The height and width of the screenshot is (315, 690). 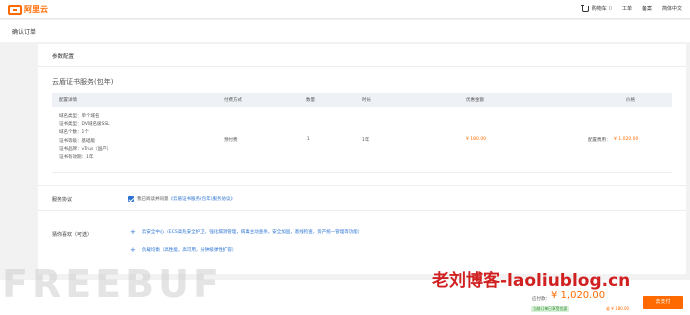 I want to click on top-nav: 阿里云 购物车 0 工单 备案 简体中文, so click(x=345, y=9).